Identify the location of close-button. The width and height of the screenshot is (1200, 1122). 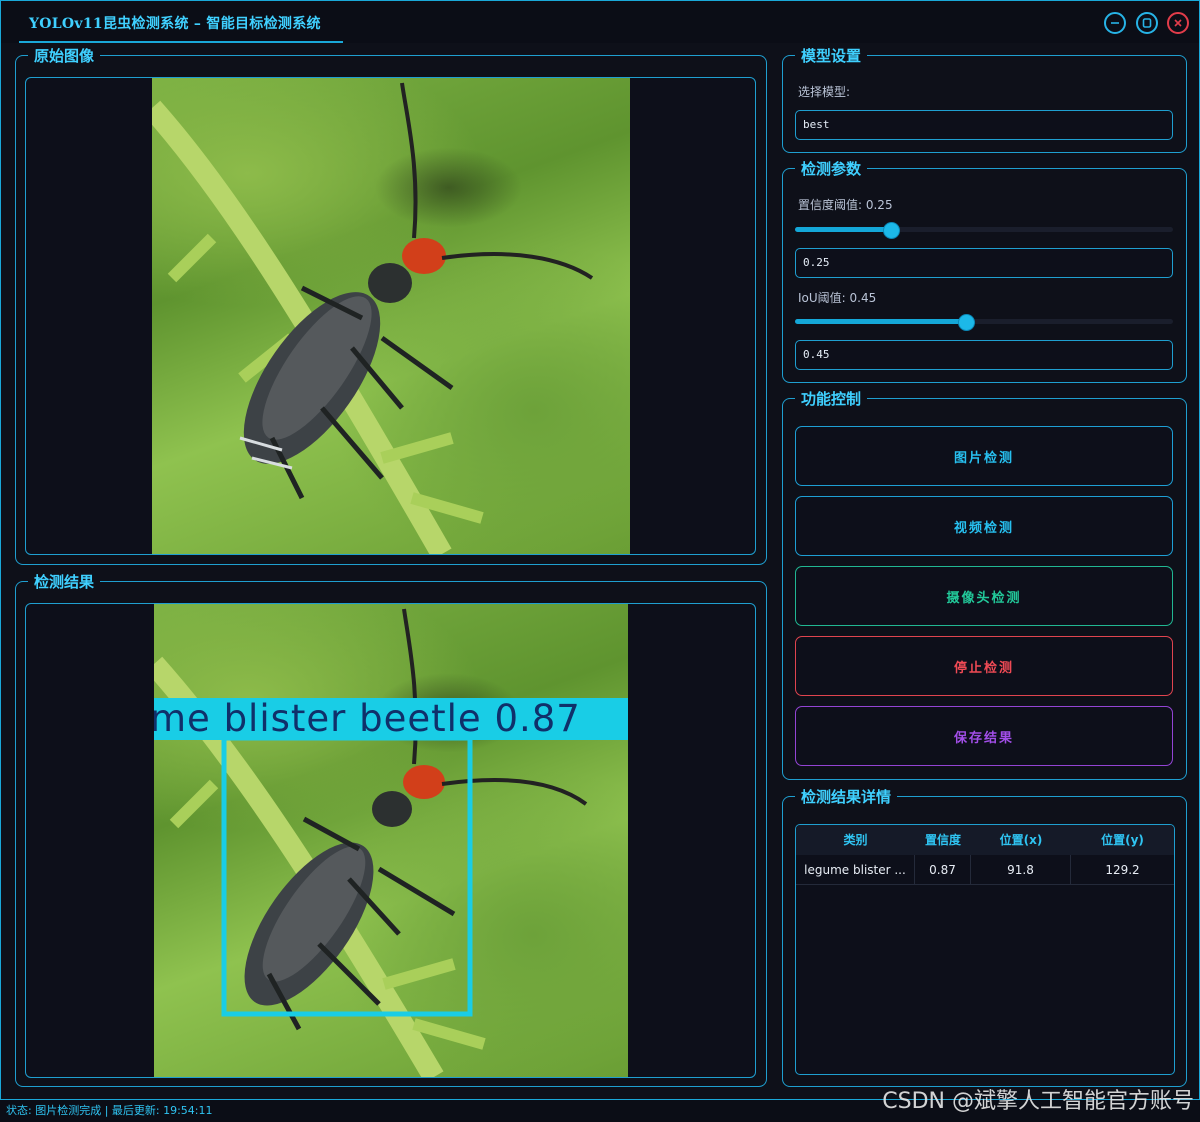
(1178, 23).